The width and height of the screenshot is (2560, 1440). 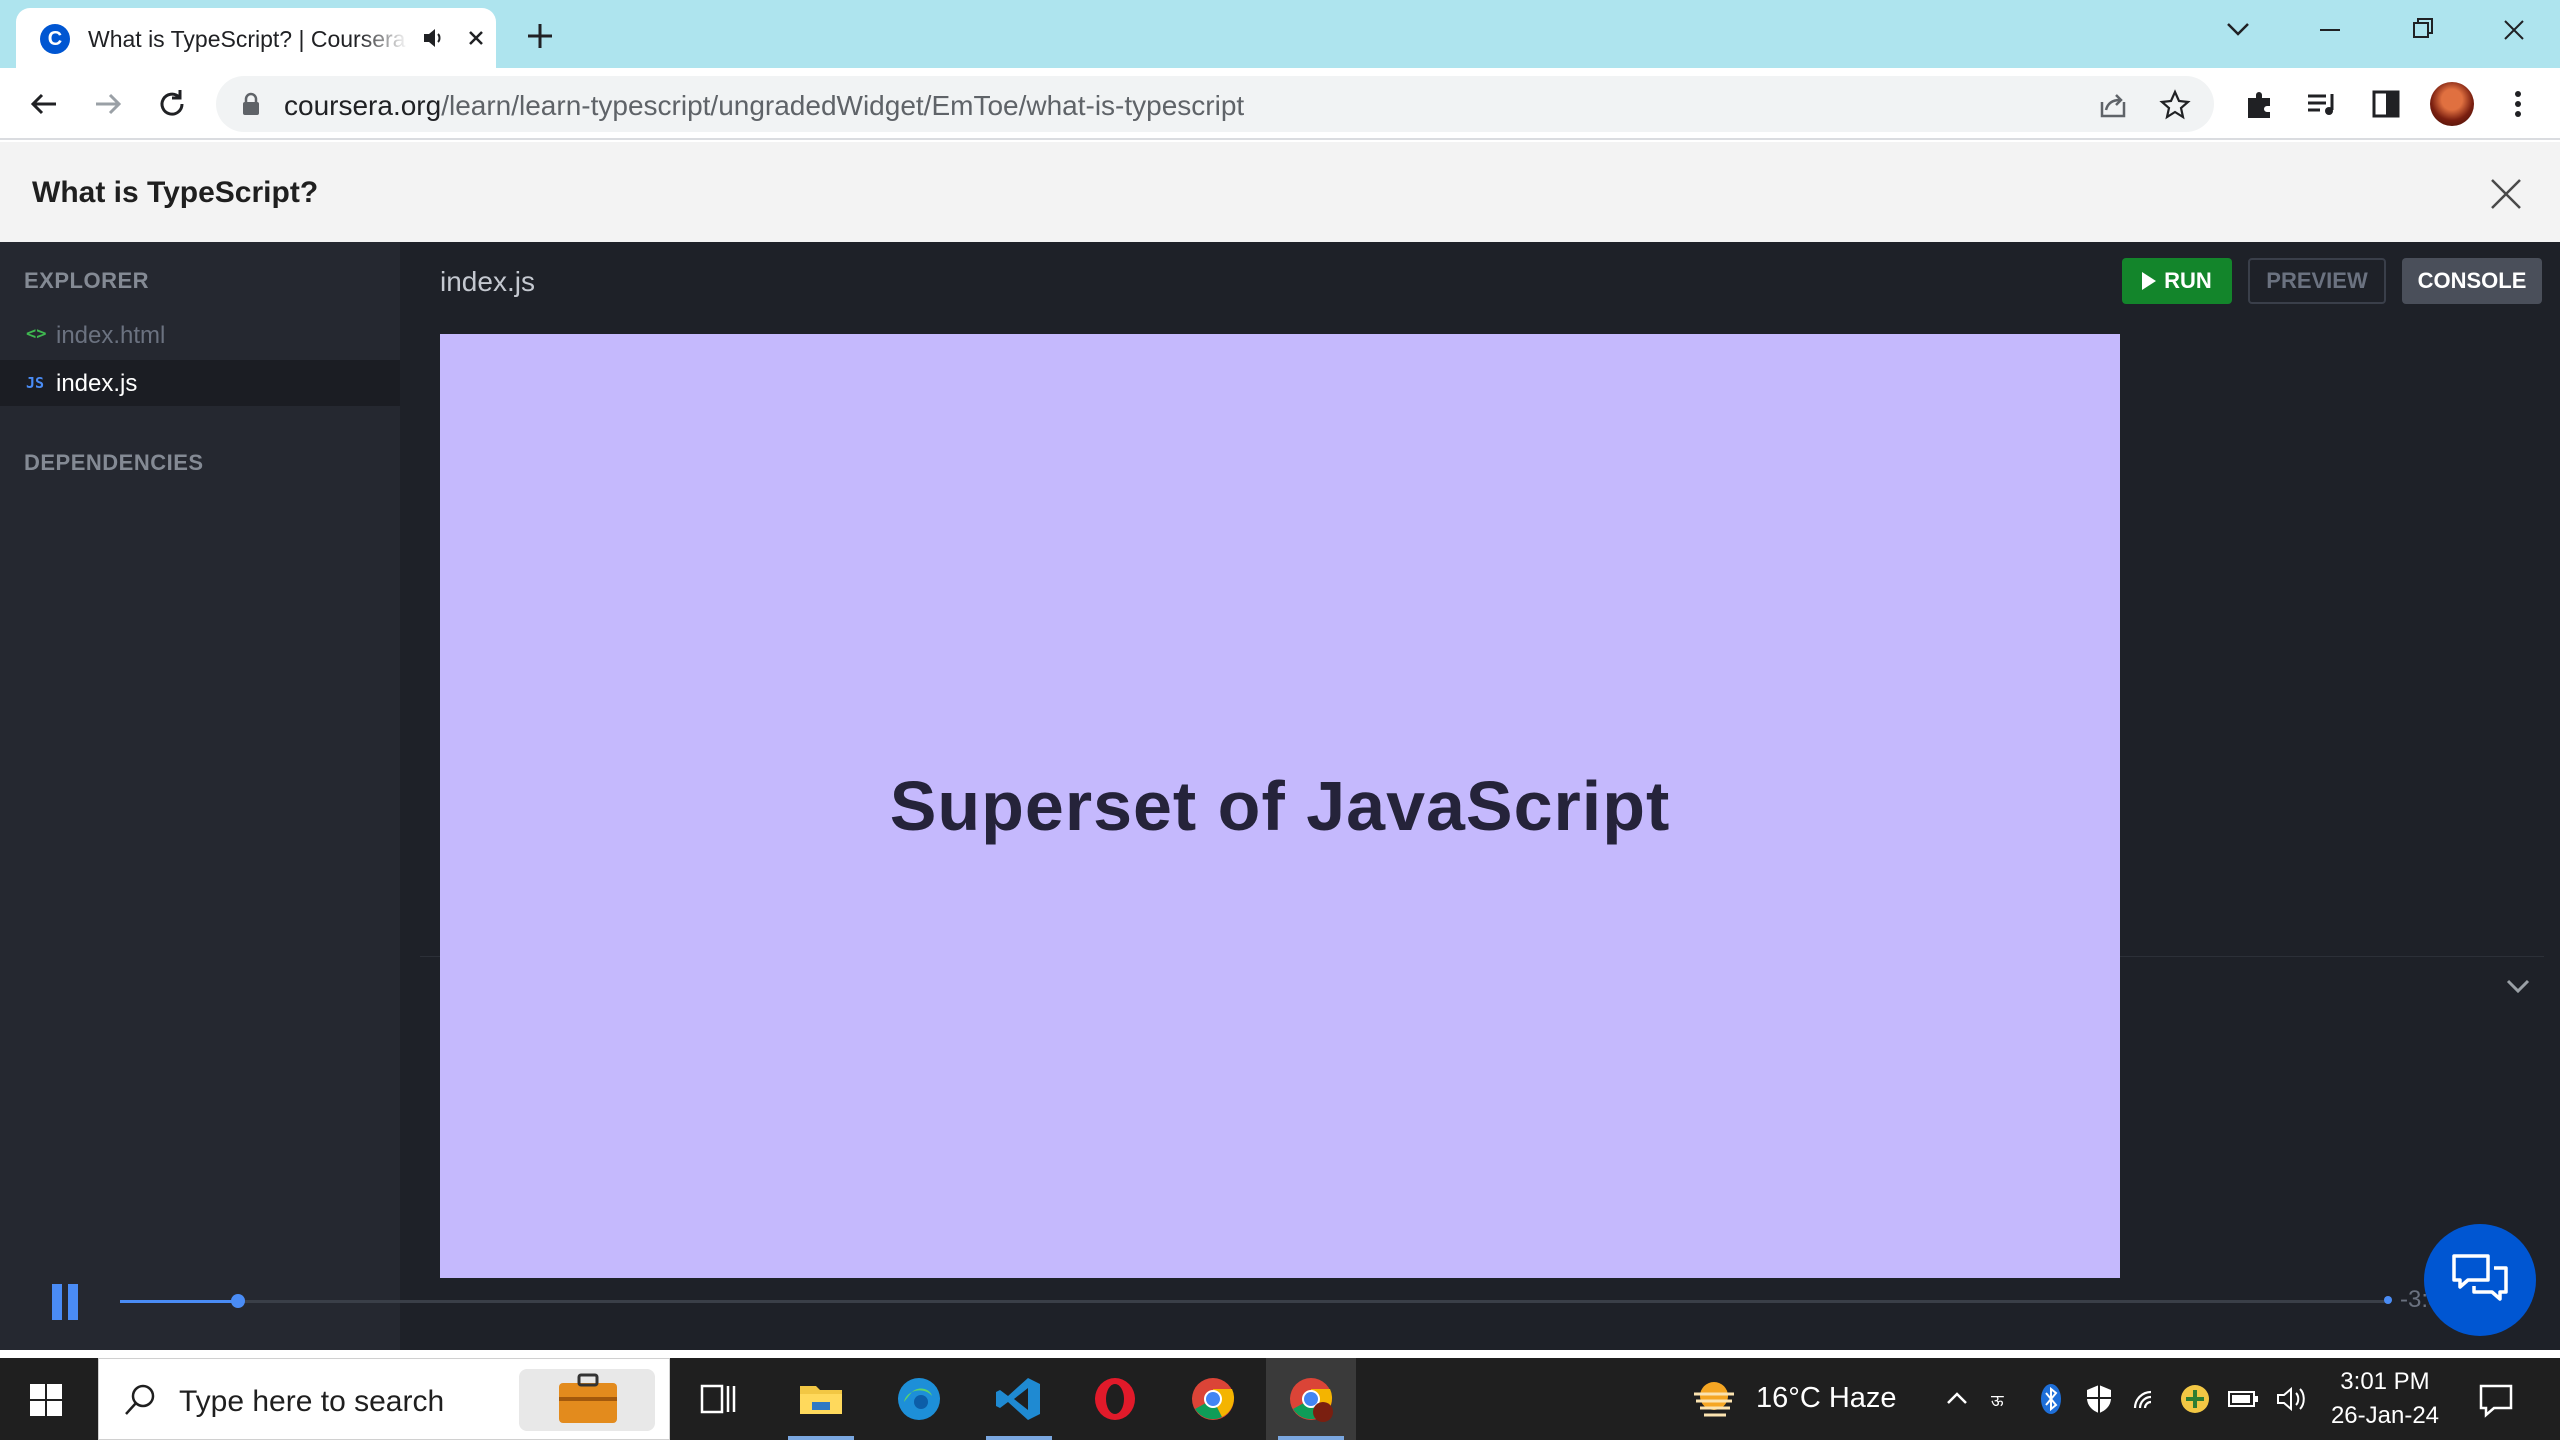 I want to click on run-label: RUN, so click(x=2188, y=280).